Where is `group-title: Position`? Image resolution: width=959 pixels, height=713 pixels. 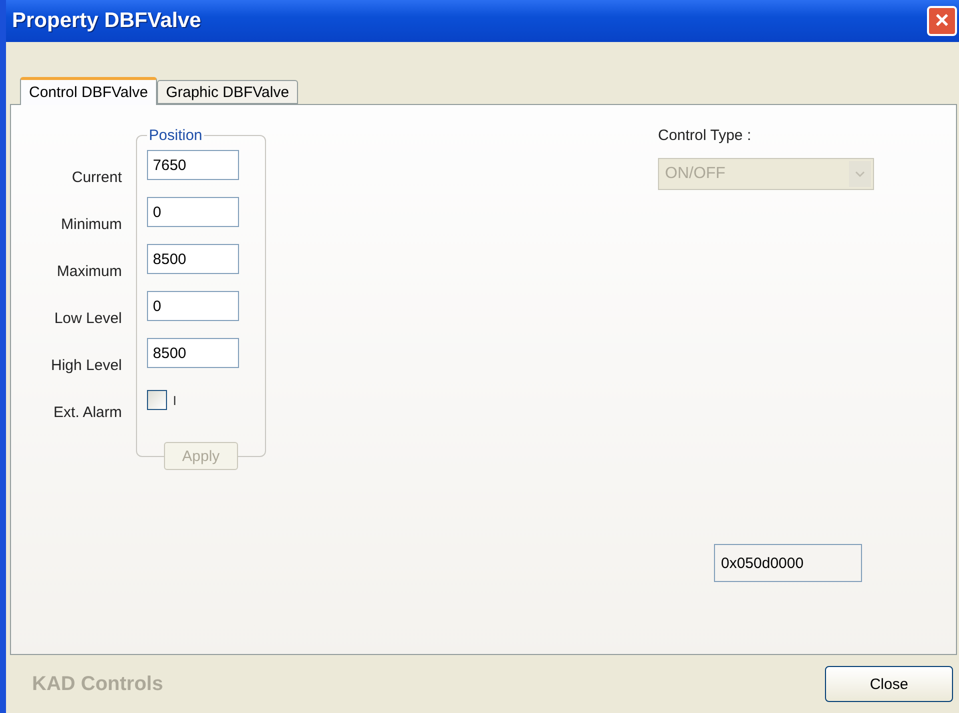 group-title: Position is located at coordinates (176, 135).